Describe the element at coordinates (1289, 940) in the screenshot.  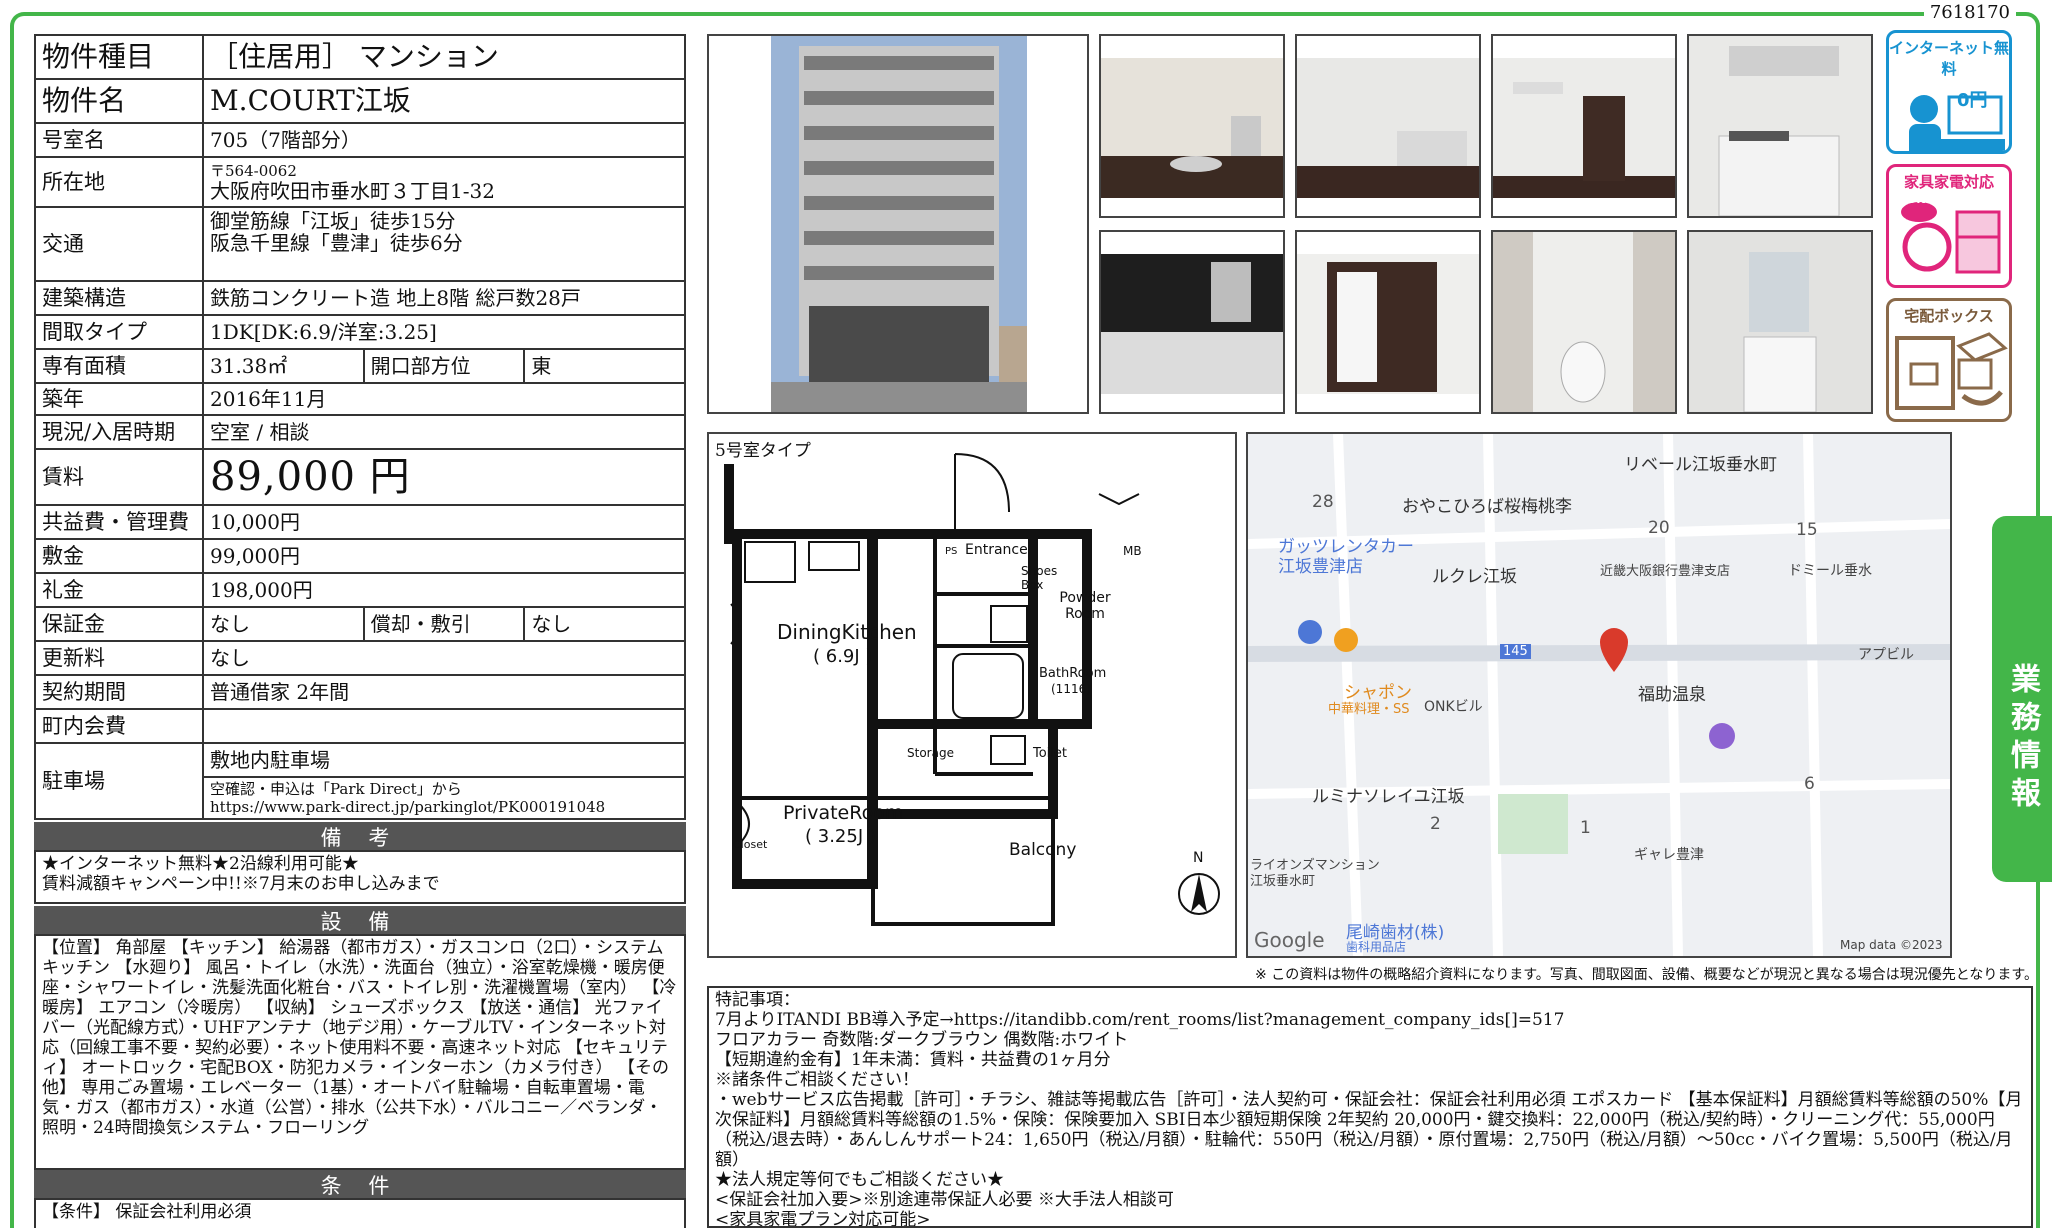
I see `map-label-18: Google` at that location.